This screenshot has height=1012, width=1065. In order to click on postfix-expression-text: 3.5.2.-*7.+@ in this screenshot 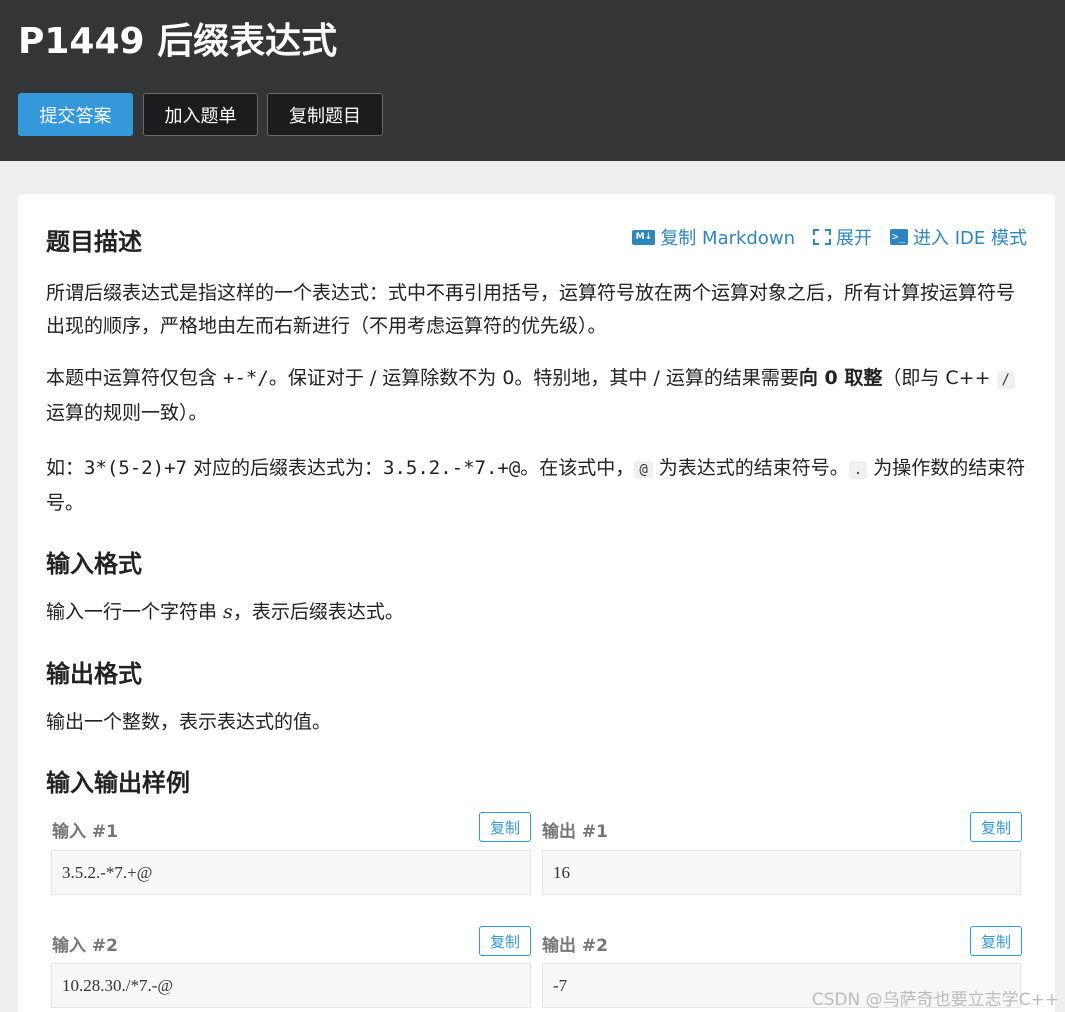, I will do `click(452, 468)`.